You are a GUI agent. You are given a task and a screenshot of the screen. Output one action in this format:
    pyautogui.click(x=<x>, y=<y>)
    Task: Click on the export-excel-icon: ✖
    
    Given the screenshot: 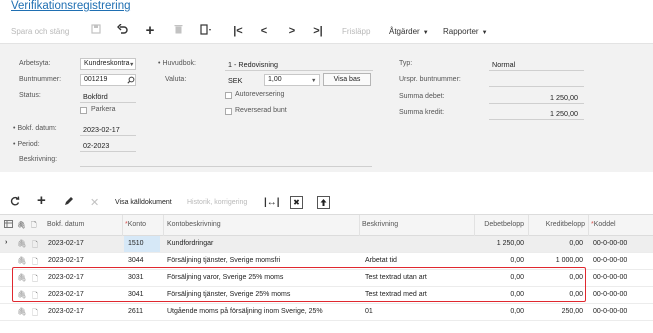 What is the action you would take?
    pyautogui.click(x=296, y=202)
    